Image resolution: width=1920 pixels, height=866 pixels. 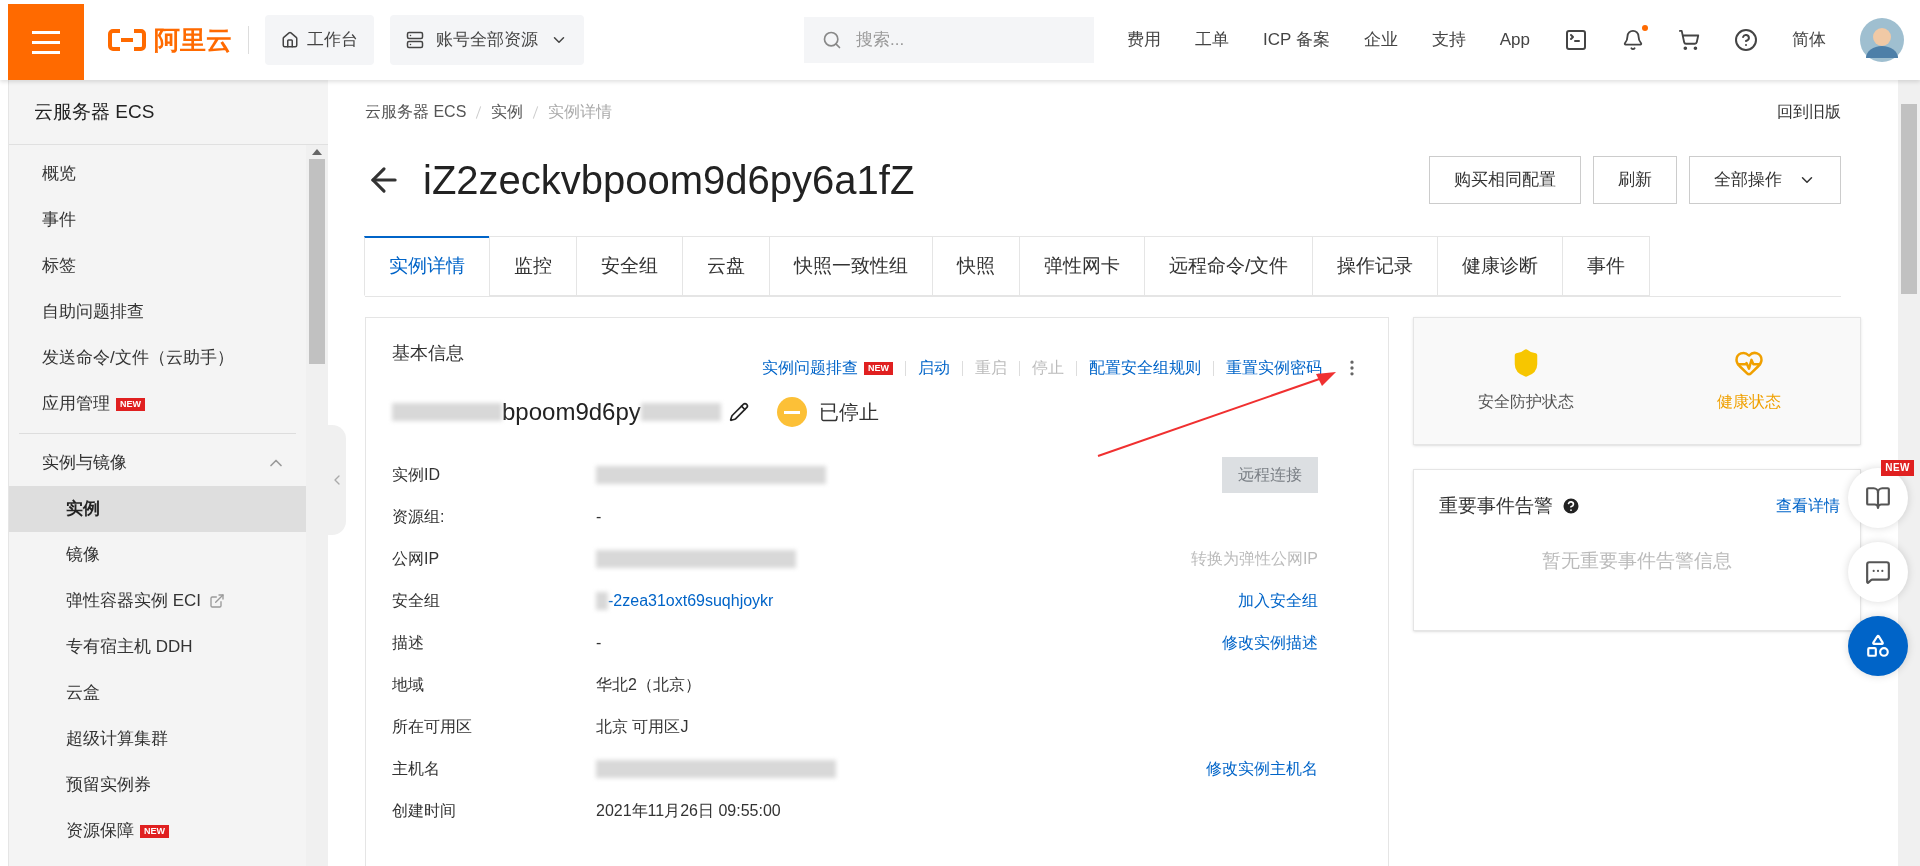 What do you see at coordinates (157, 739) in the screenshot?
I see `sidebar-item: 超级计算集群` at bounding box center [157, 739].